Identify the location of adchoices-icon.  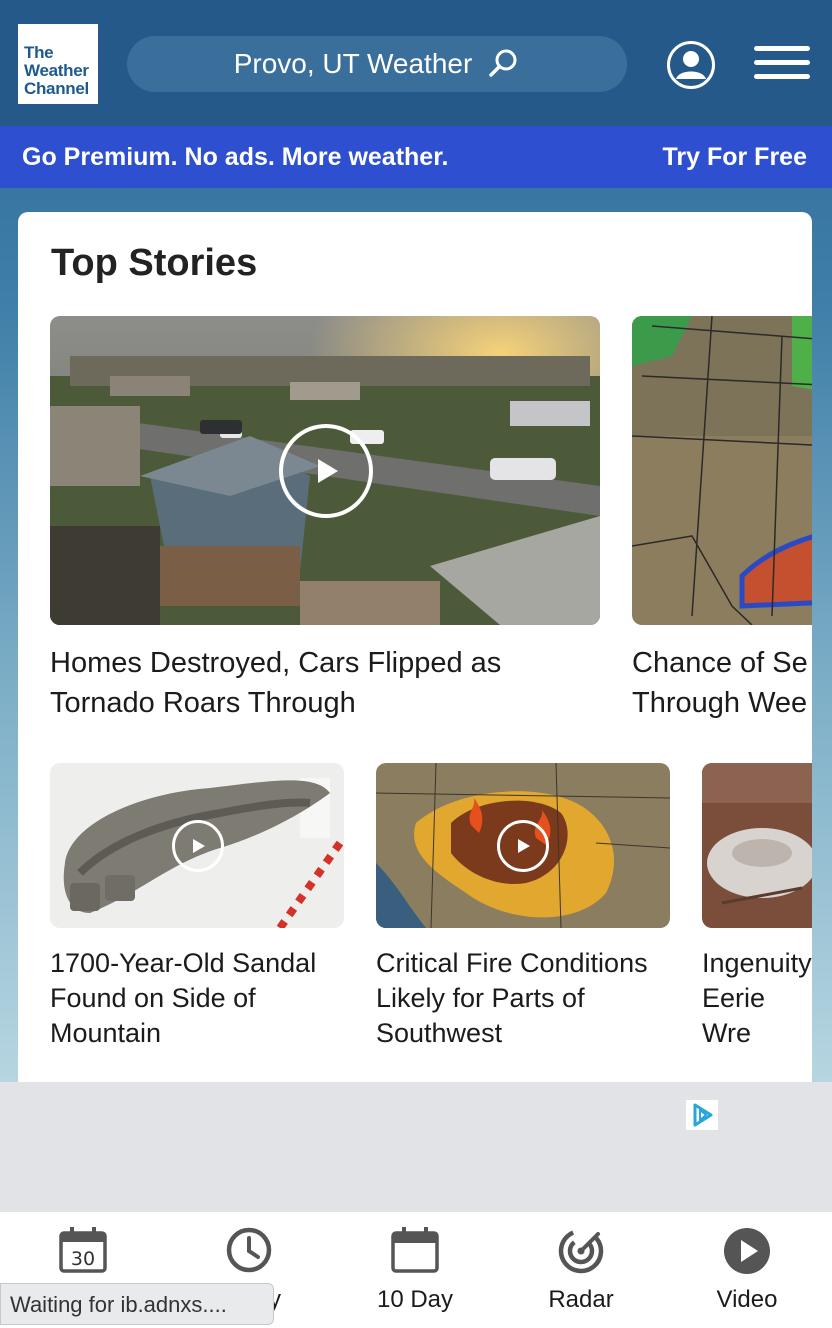
(702, 1115).